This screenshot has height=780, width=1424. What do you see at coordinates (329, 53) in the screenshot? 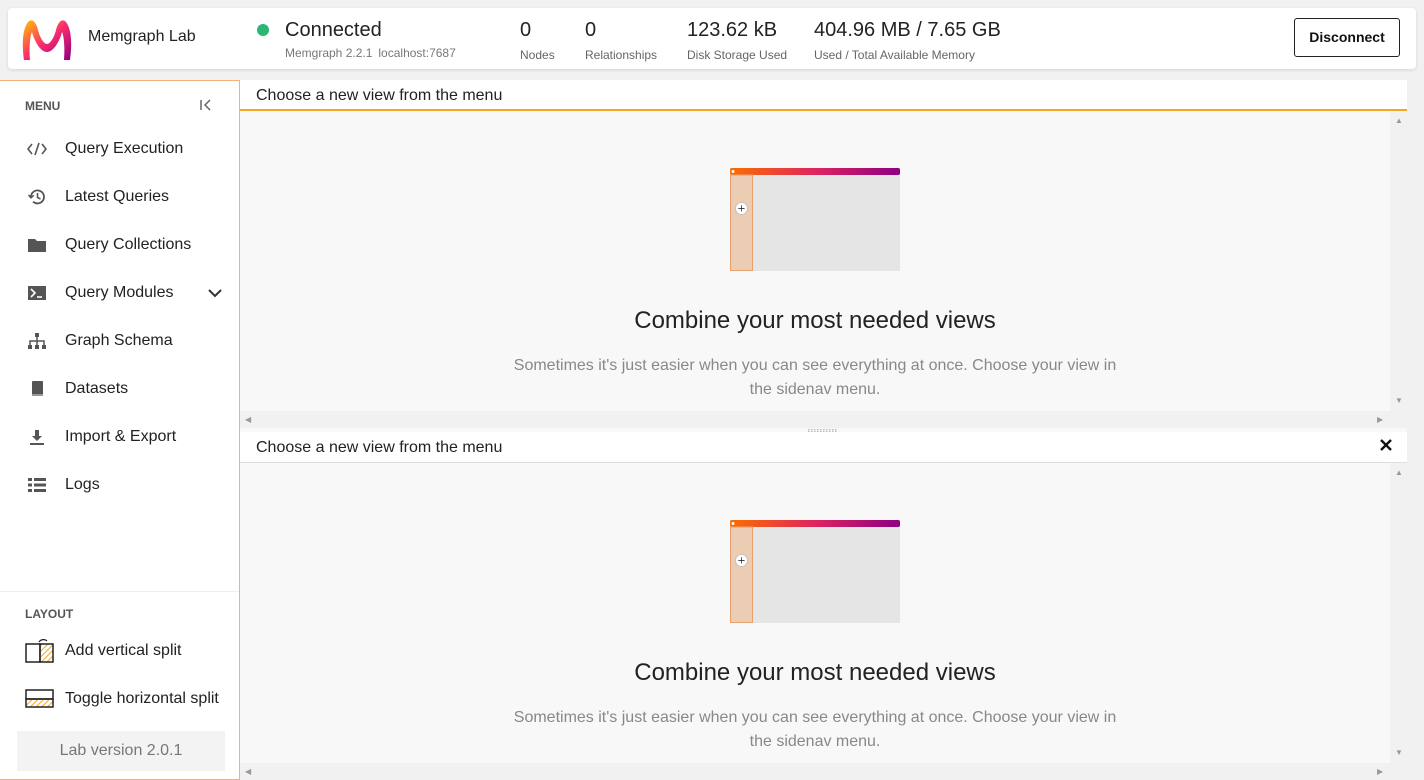
I see `memgraph-version: Memgraph 2.2.1` at bounding box center [329, 53].